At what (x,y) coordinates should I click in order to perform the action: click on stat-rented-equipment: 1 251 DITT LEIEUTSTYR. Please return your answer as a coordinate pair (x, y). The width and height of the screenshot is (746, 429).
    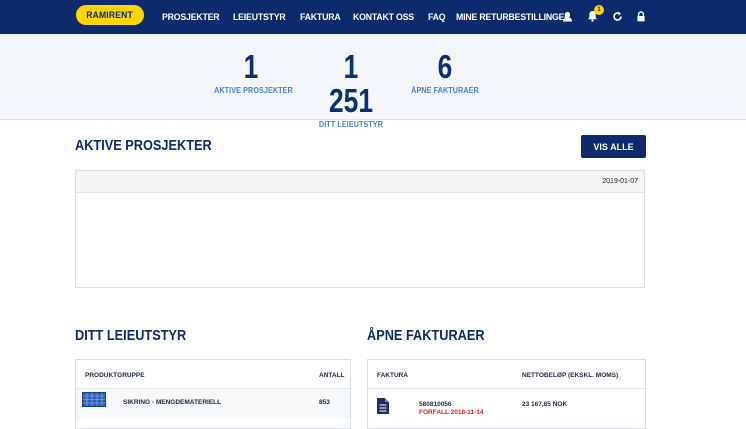
    Looking at the image, I should click on (351, 89).